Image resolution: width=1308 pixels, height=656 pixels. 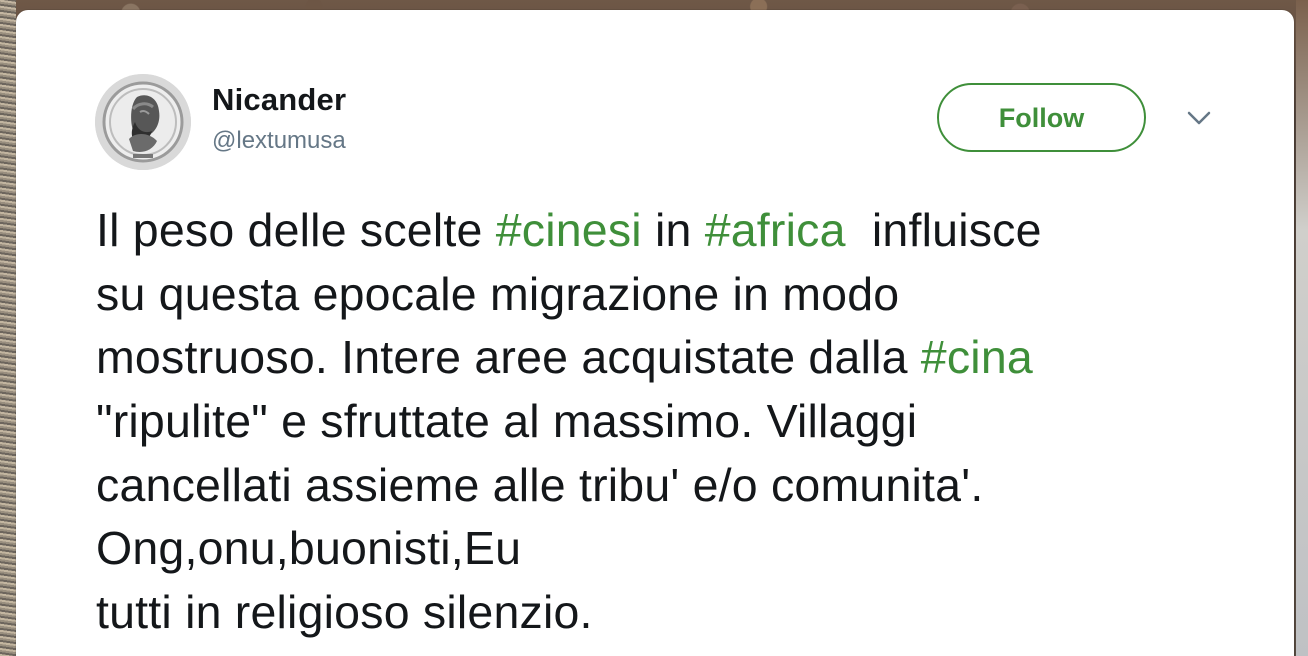 I want to click on hashtag-link: #cinesi, so click(x=569, y=230).